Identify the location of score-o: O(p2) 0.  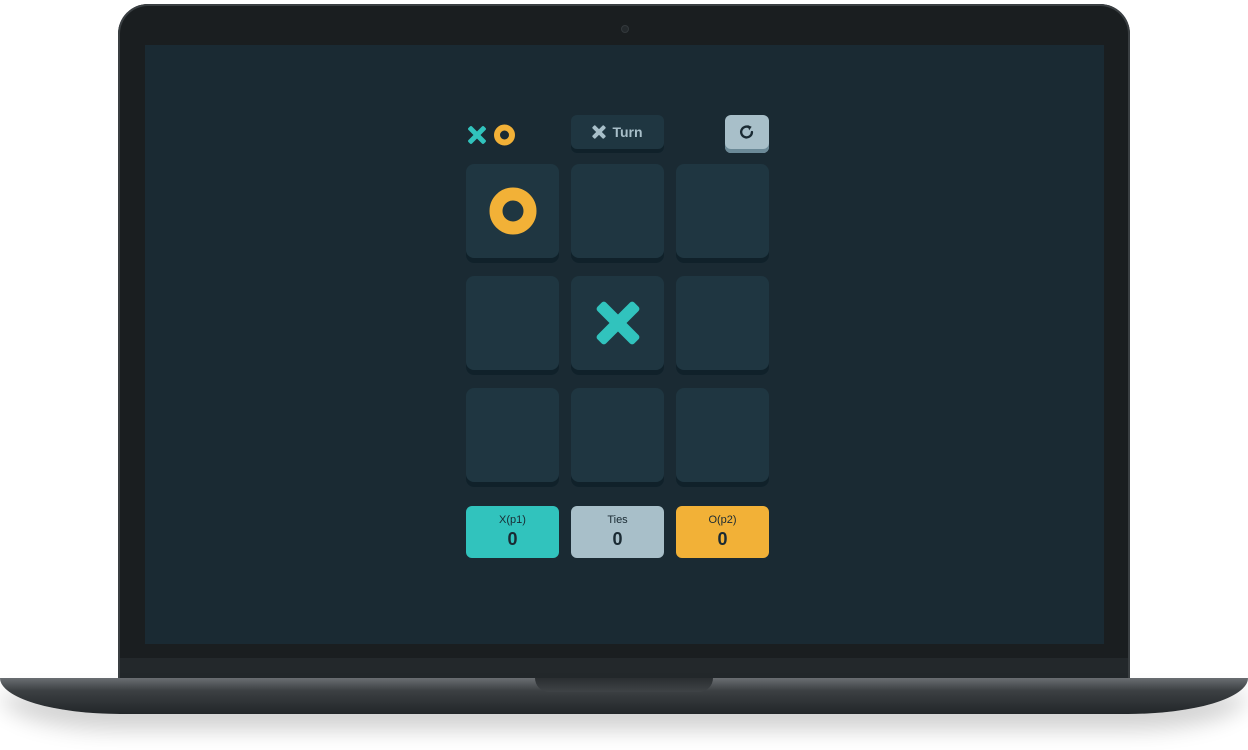
(722, 532).